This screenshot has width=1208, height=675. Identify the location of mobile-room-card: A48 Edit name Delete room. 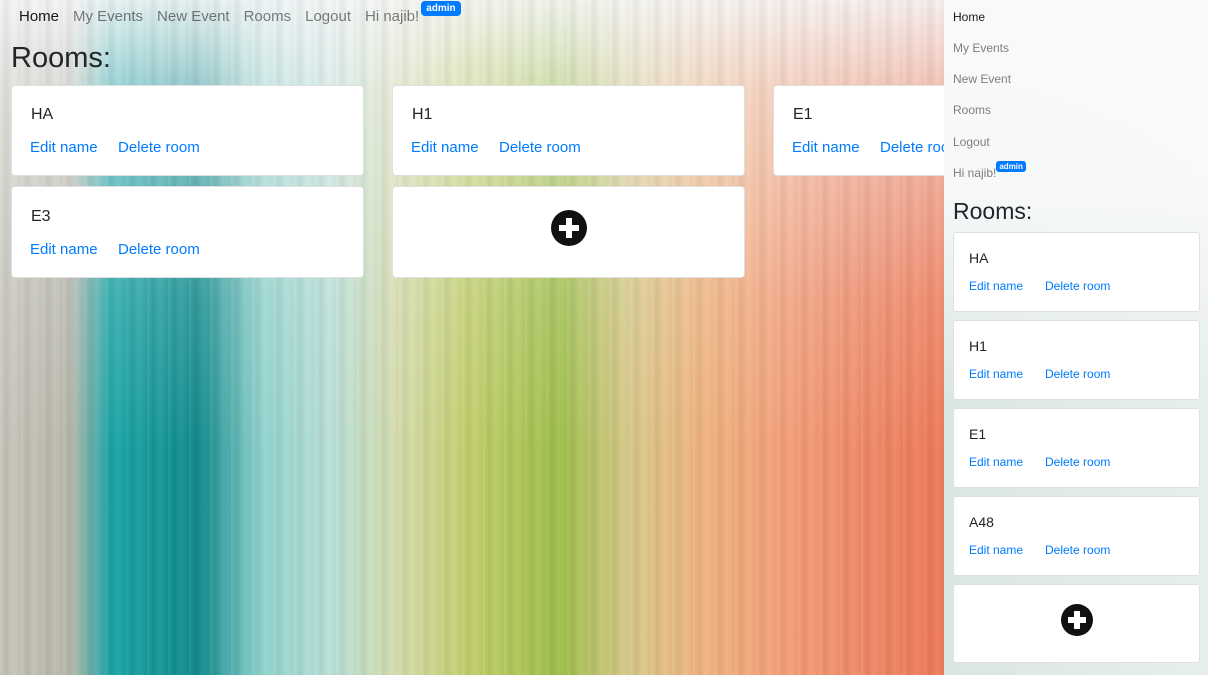
(1076, 536).